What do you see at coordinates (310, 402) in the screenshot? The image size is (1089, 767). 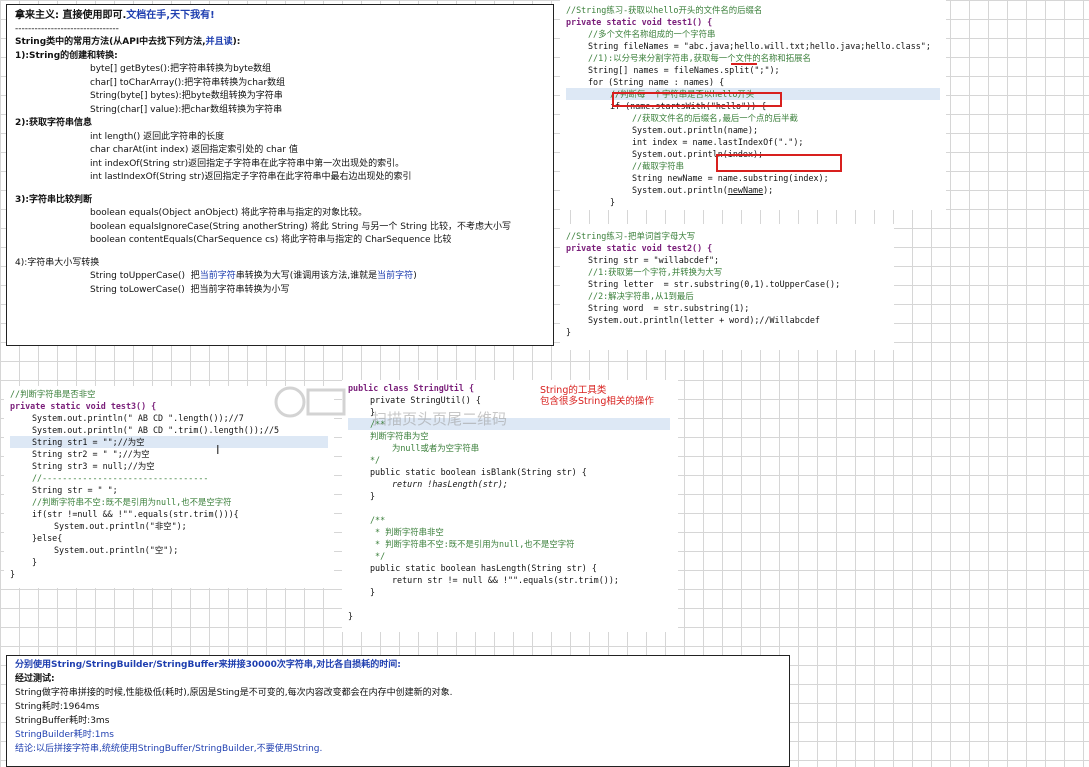 I see `watermark-logo-icon` at bounding box center [310, 402].